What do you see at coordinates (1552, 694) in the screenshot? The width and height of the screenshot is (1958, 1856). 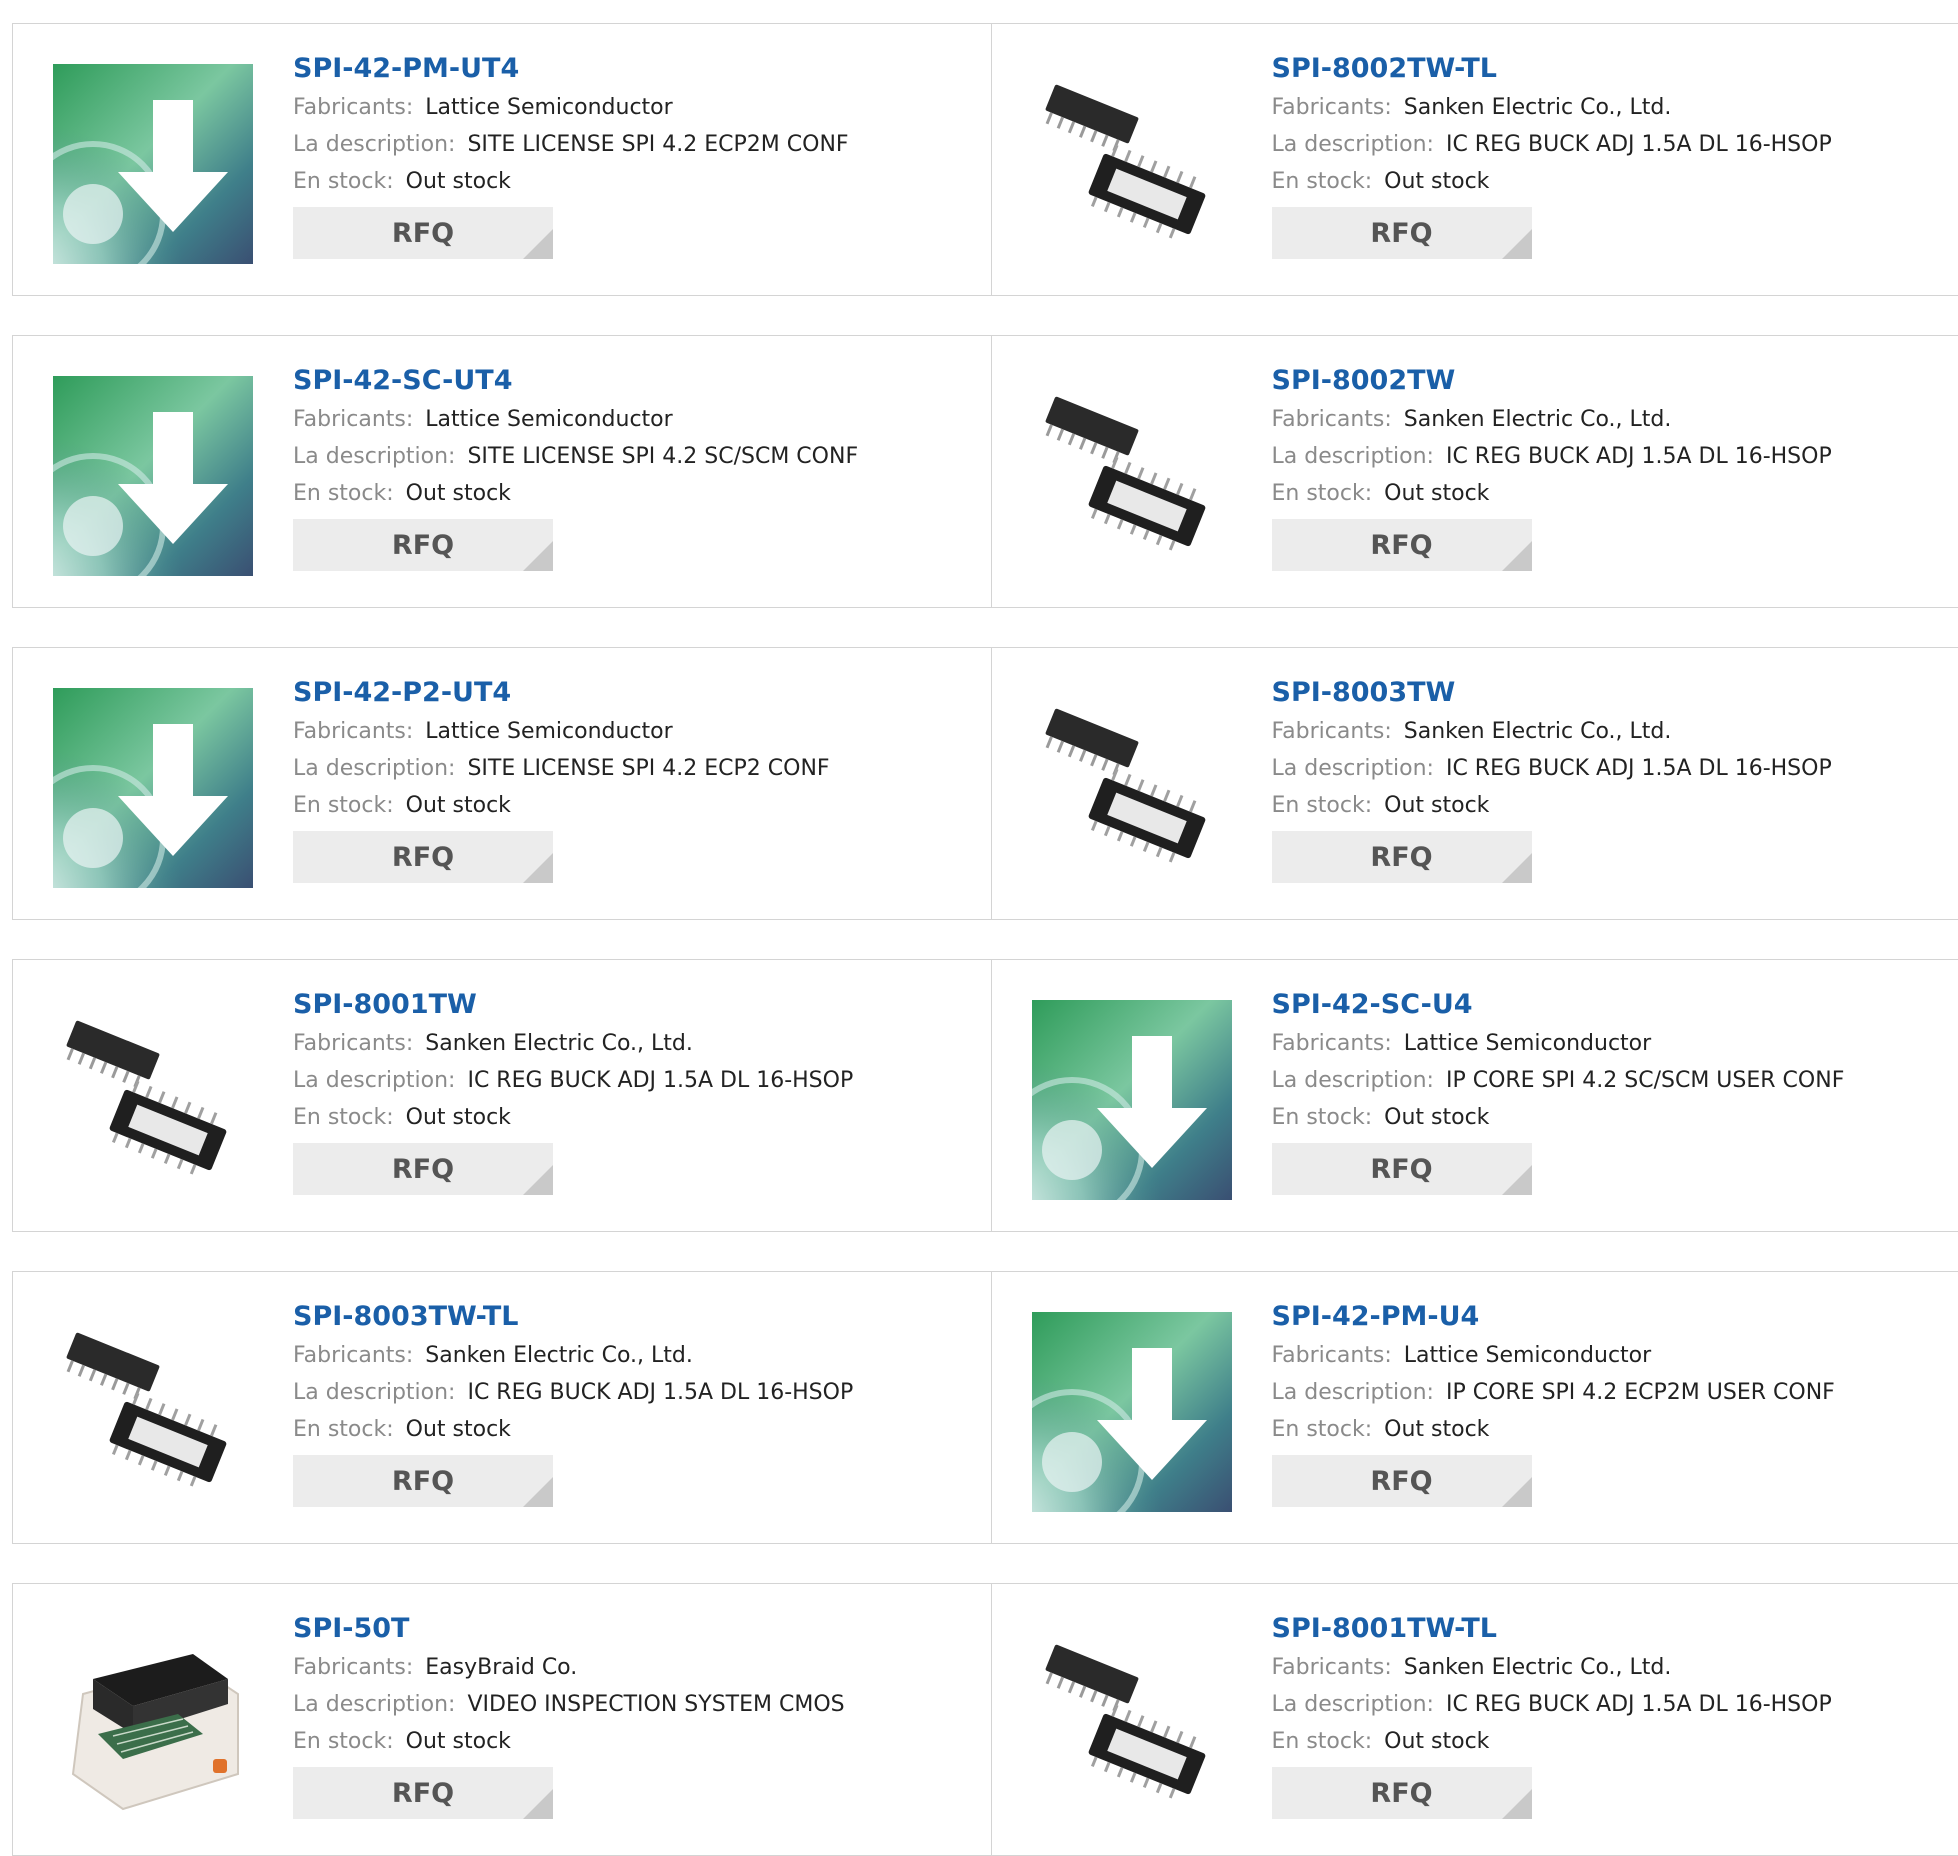 I see `part-number-link: SPI-8003TW` at bounding box center [1552, 694].